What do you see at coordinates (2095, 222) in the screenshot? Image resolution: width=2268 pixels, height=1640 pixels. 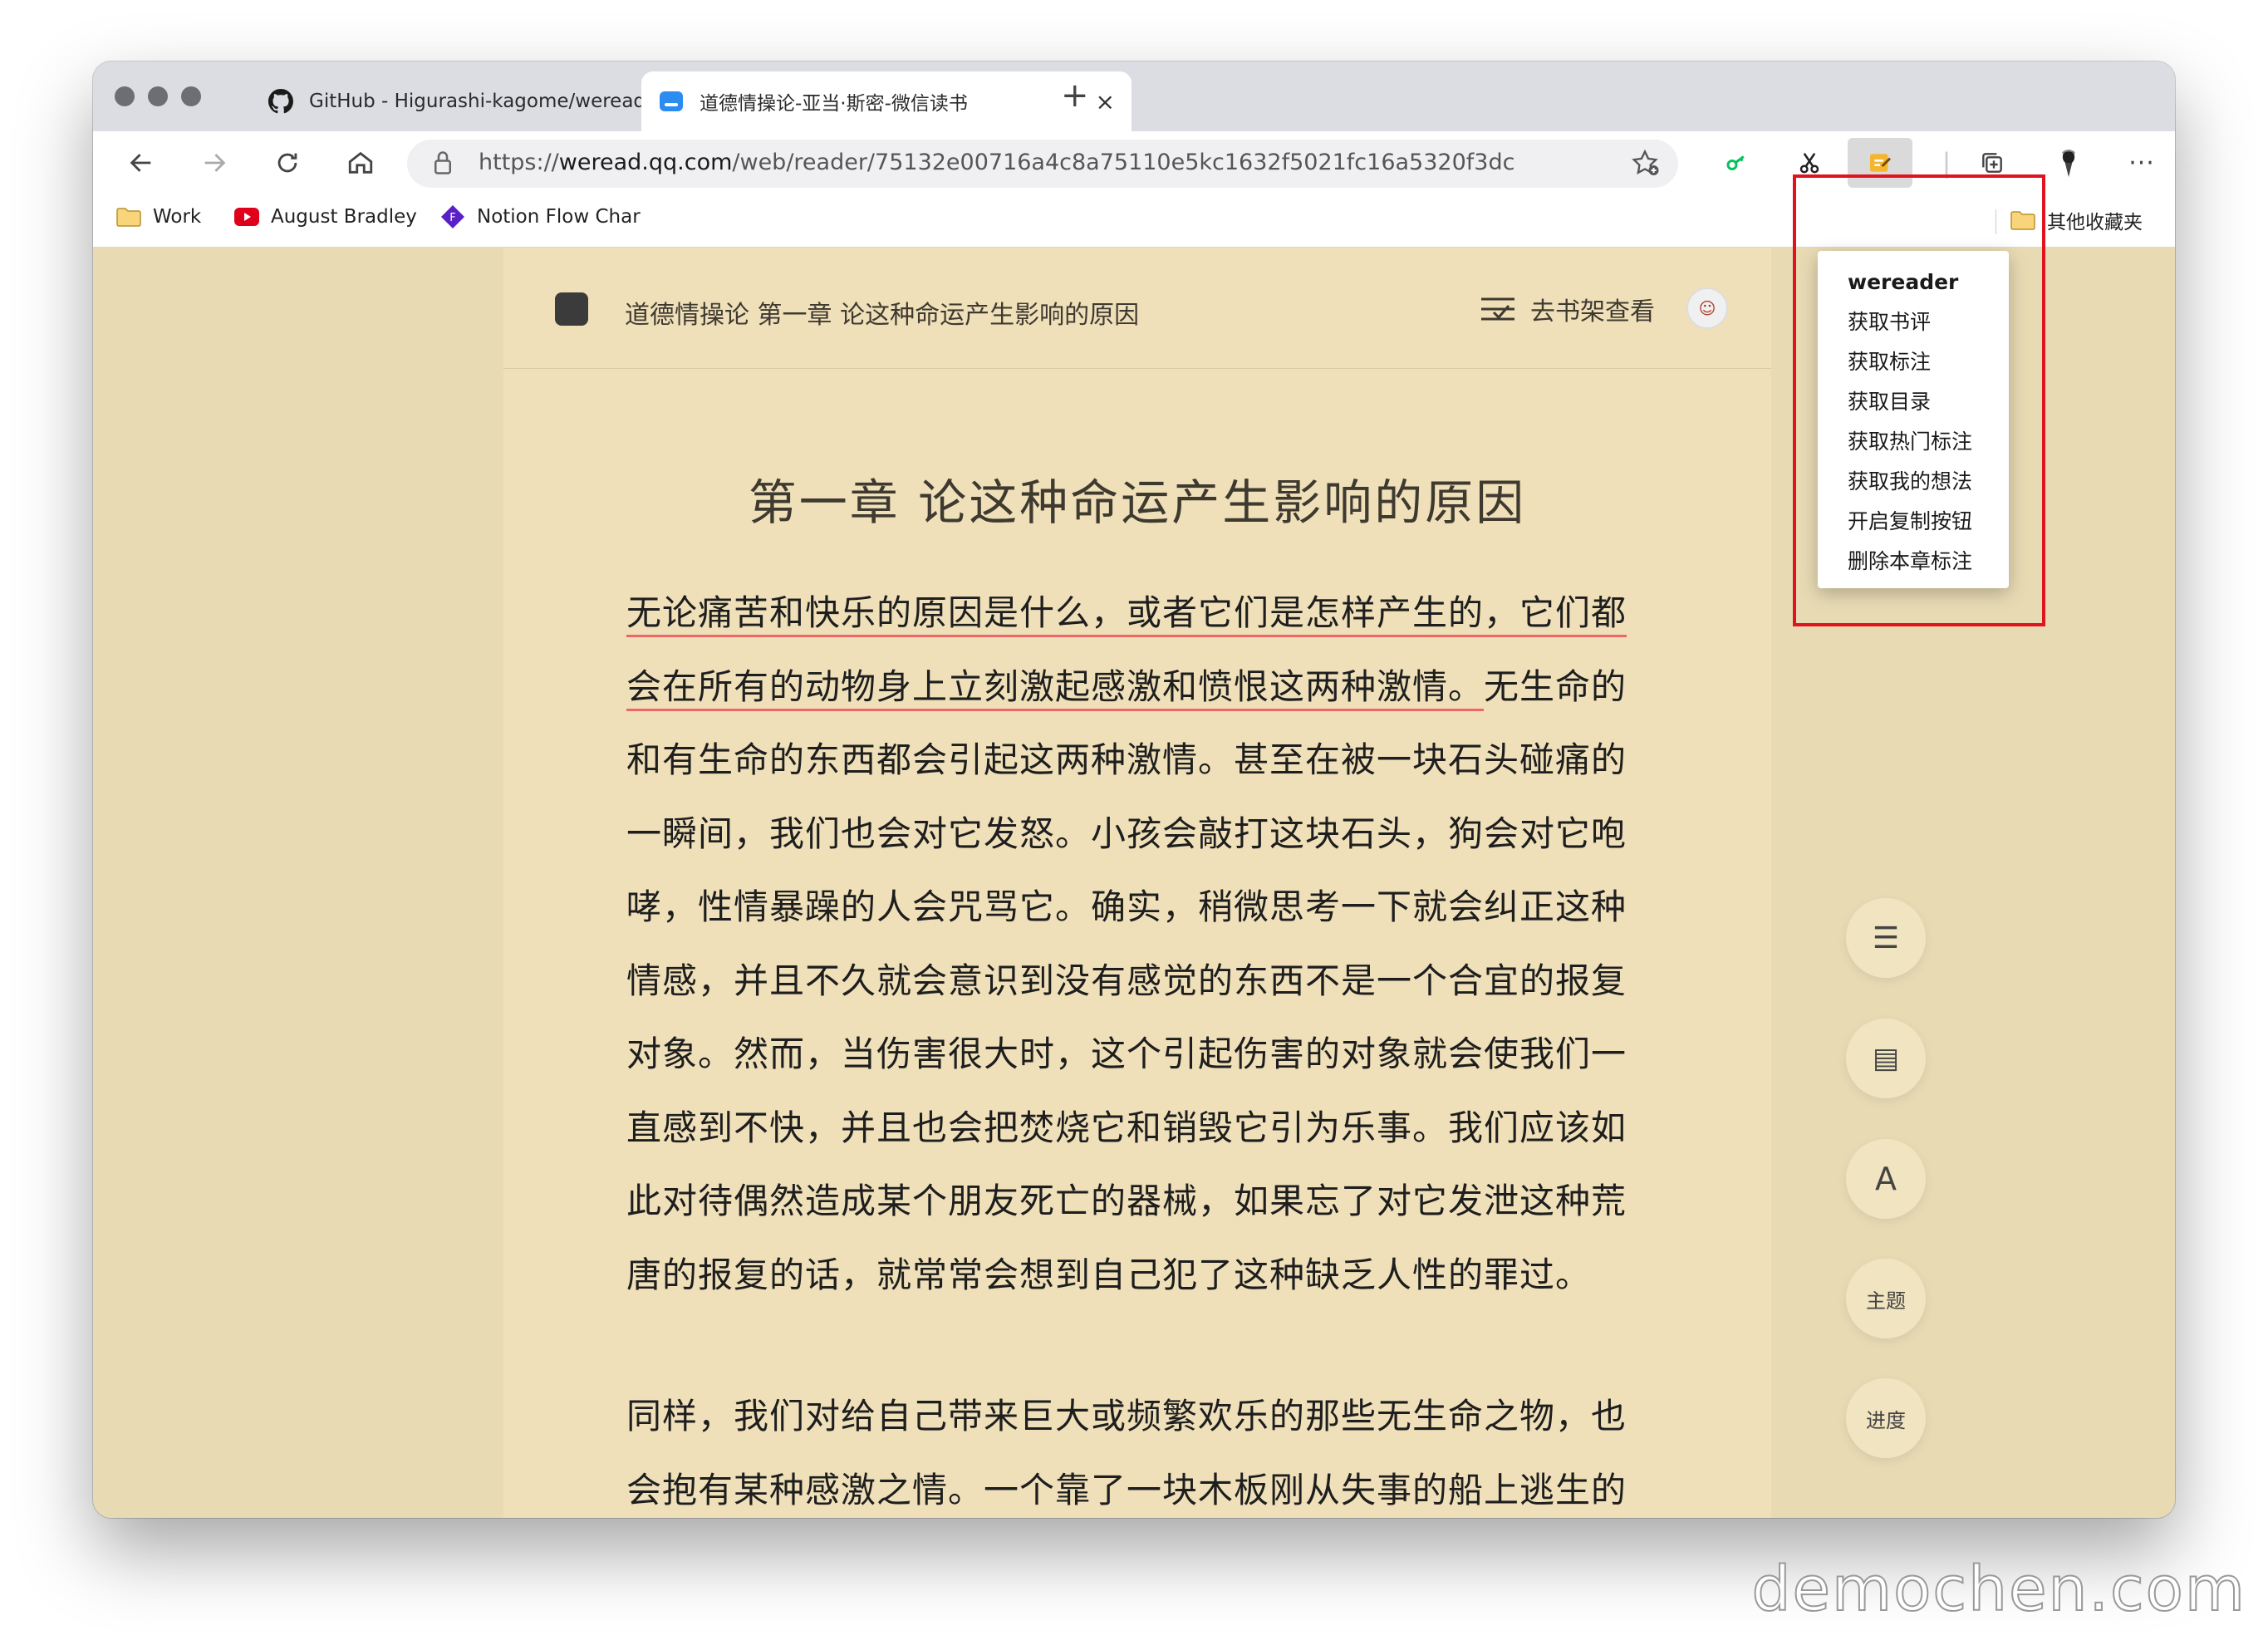 I see `bookmark-label: 其他收藏夹` at bounding box center [2095, 222].